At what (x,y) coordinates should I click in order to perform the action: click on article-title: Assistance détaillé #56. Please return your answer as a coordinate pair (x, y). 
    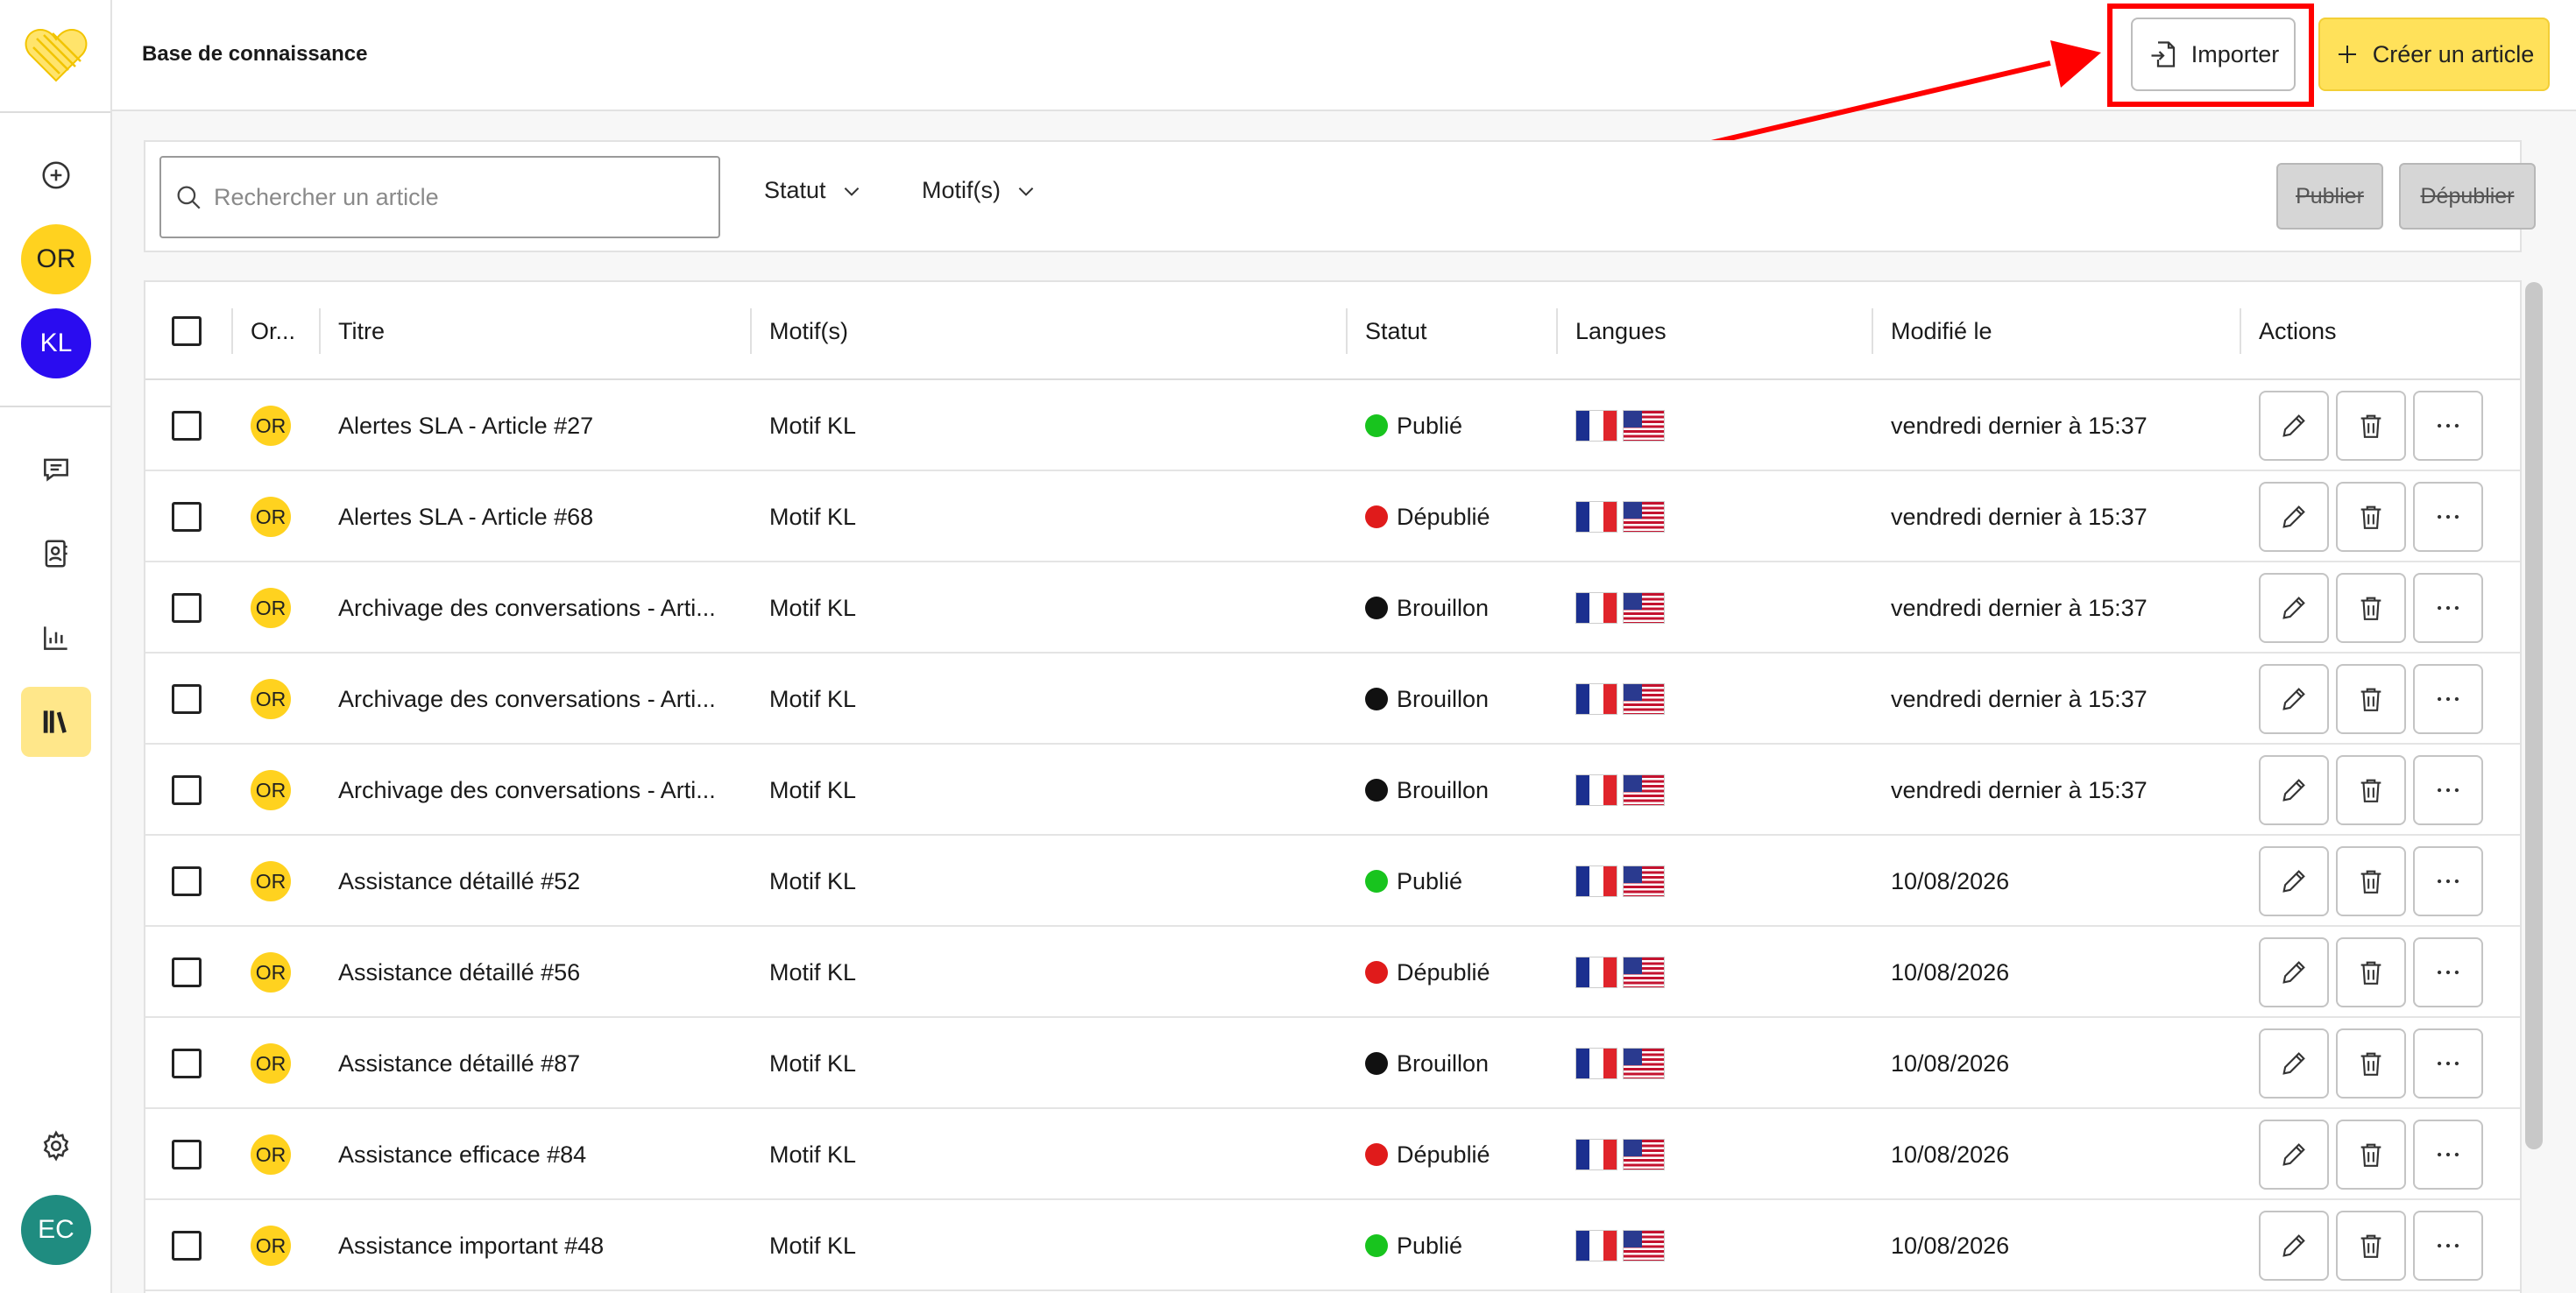
    Looking at the image, I should click on (539, 972).